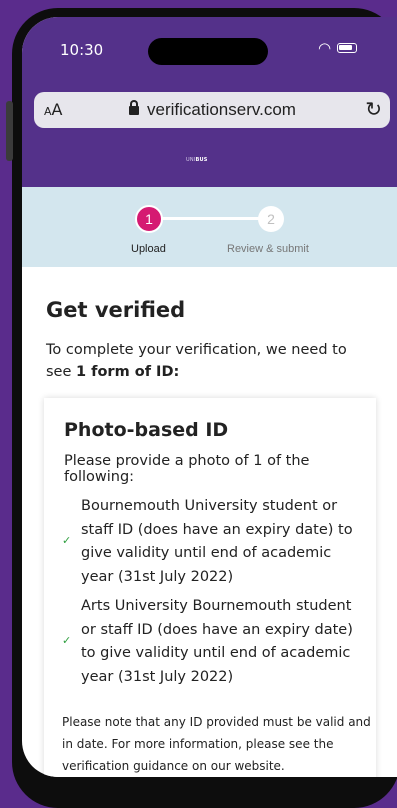 The image size is (397, 808). Describe the element at coordinates (148, 249) in the screenshot. I see `step-1-label: Upload` at that location.